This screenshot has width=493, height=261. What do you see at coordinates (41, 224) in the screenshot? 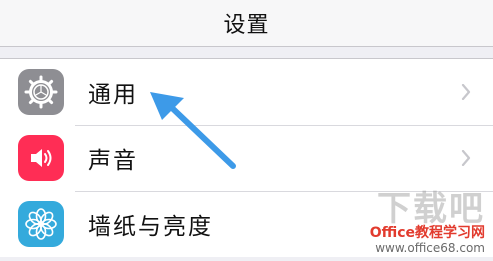
I see `flower-icon` at bounding box center [41, 224].